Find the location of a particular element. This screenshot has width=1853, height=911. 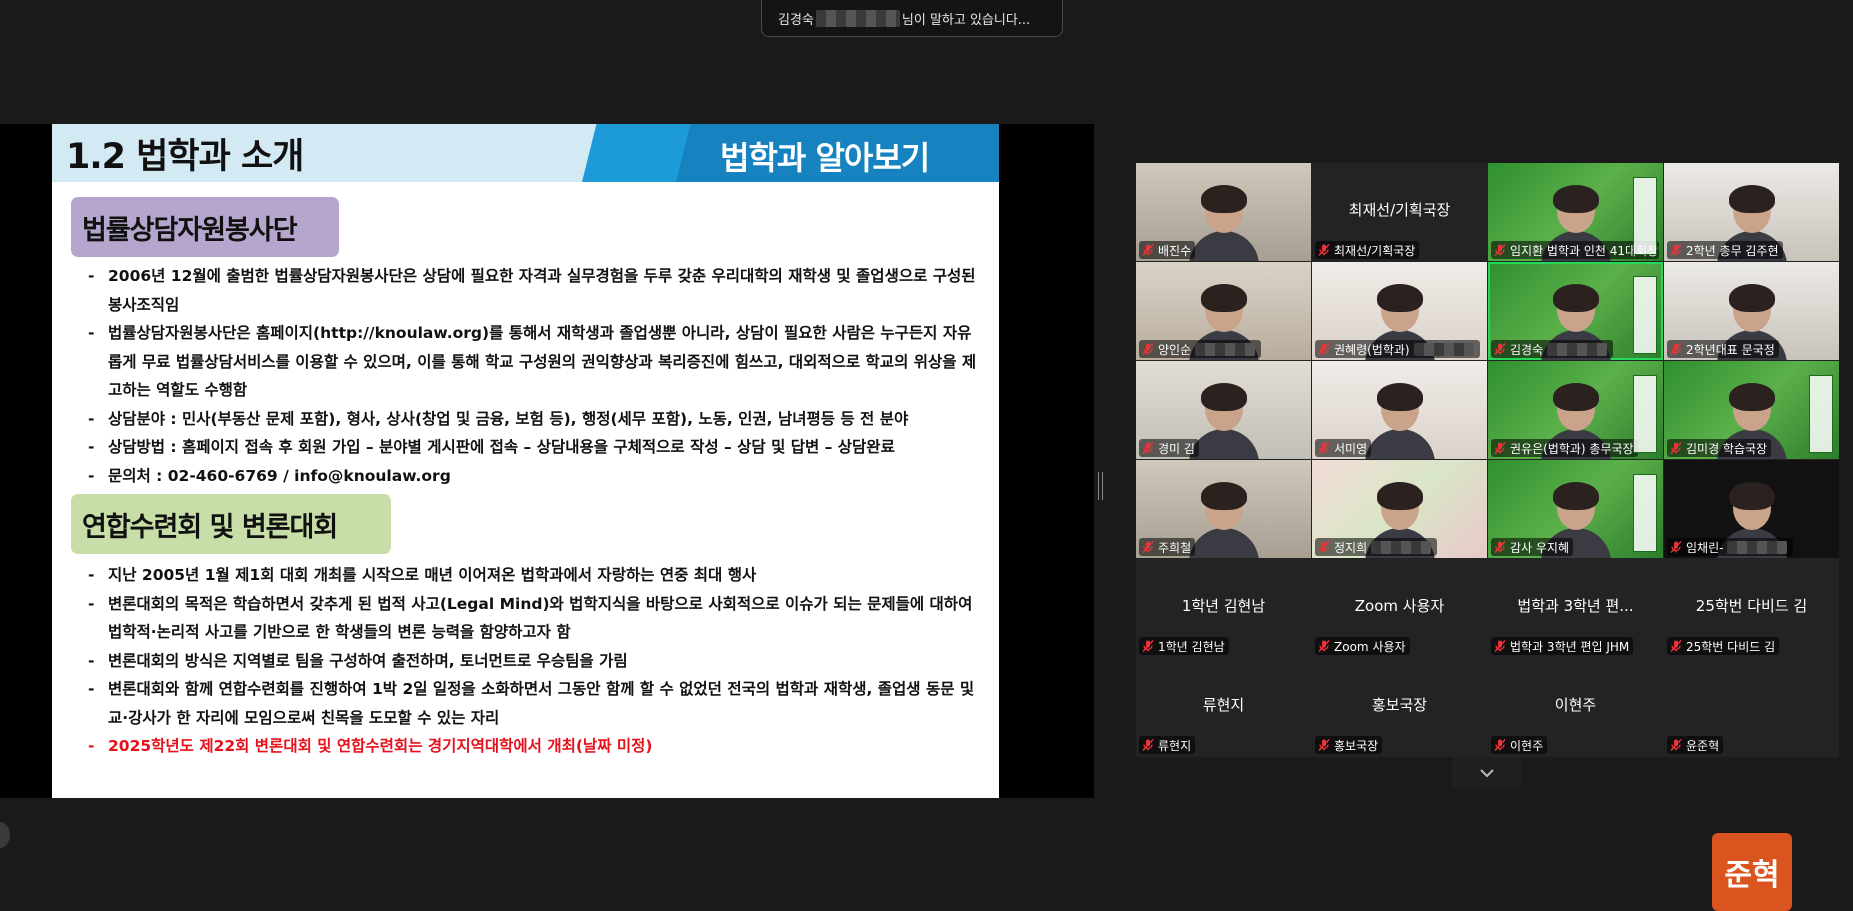

participant-name-label: 윤준혁 is located at coordinates (1695, 745).